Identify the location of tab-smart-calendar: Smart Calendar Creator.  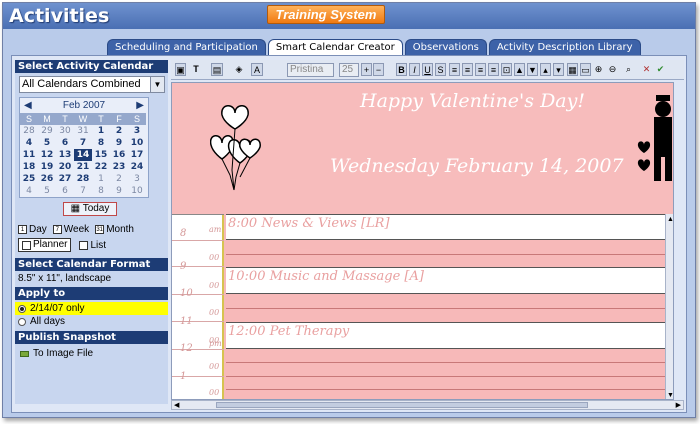
(335, 47).